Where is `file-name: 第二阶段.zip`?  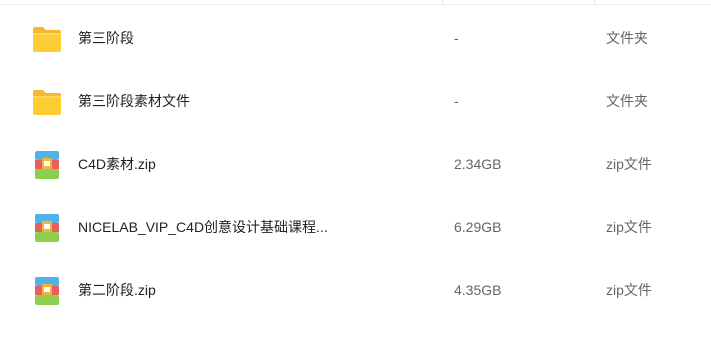
file-name: 第二阶段.zip is located at coordinates (117, 290).